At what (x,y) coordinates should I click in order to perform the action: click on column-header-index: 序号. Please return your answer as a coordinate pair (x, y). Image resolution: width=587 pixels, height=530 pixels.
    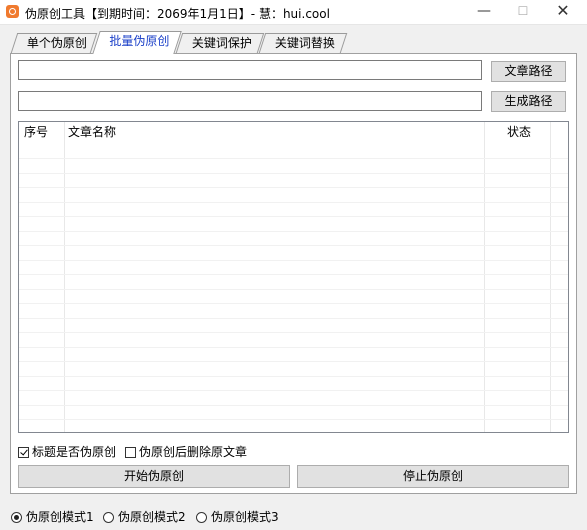
    Looking at the image, I should click on (36, 133).